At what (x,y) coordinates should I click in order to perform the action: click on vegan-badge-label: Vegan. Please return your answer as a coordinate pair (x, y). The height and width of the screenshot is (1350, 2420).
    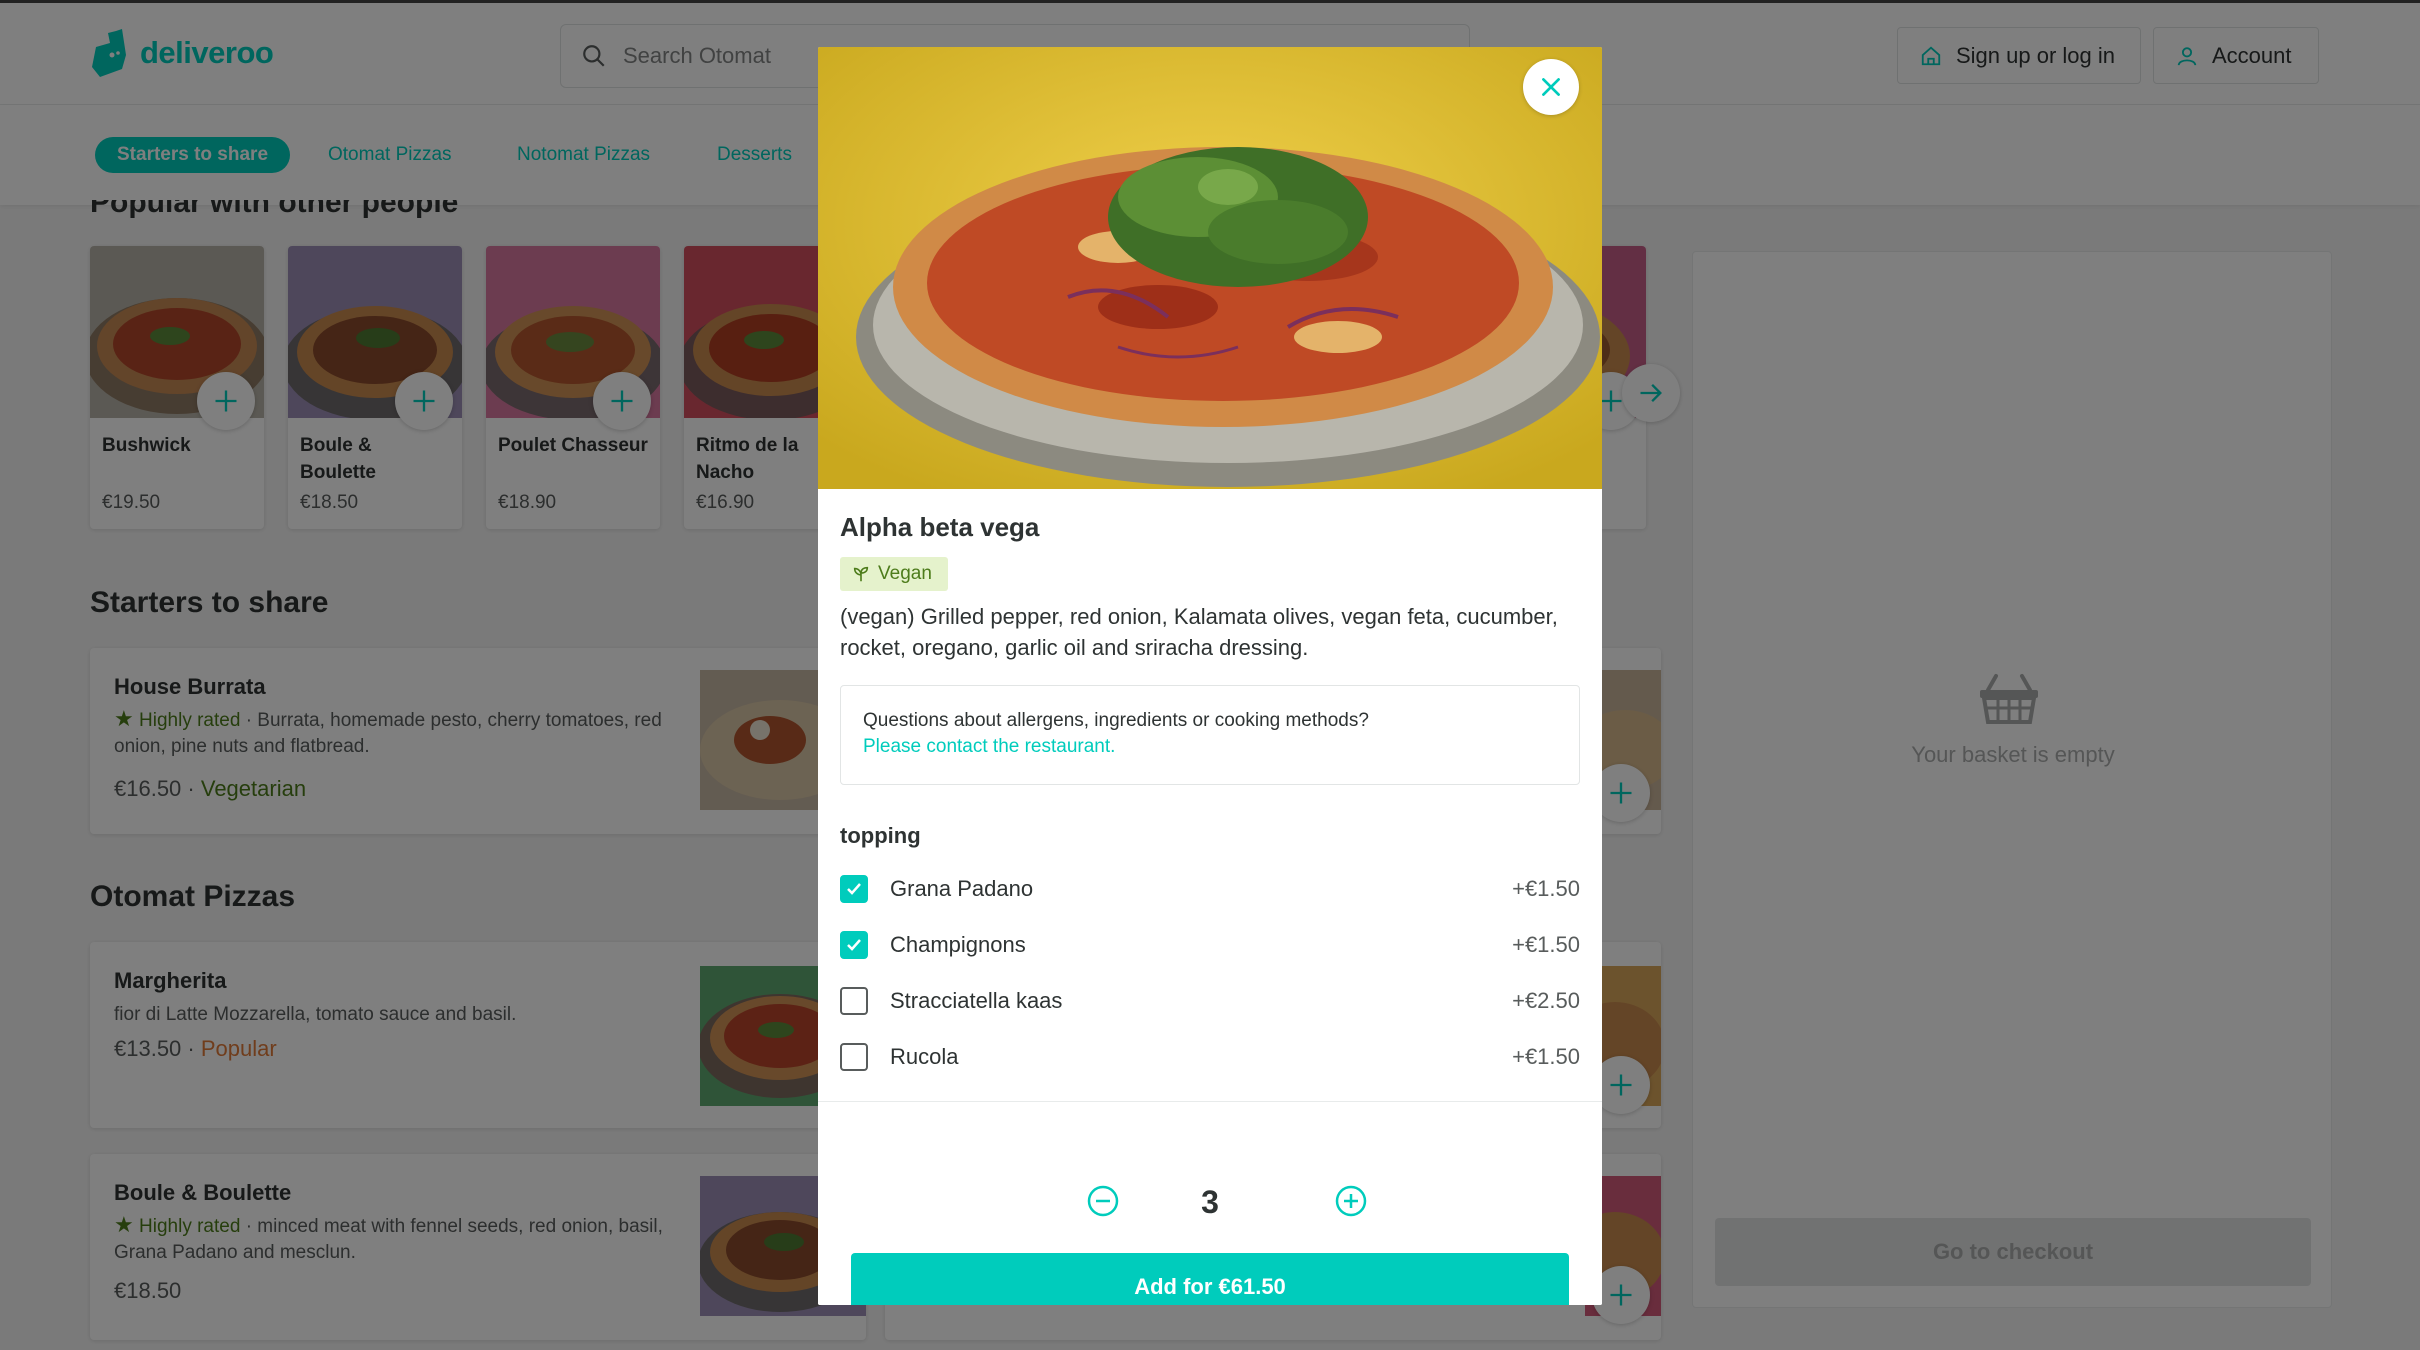
    Looking at the image, I should click on (905, 573).